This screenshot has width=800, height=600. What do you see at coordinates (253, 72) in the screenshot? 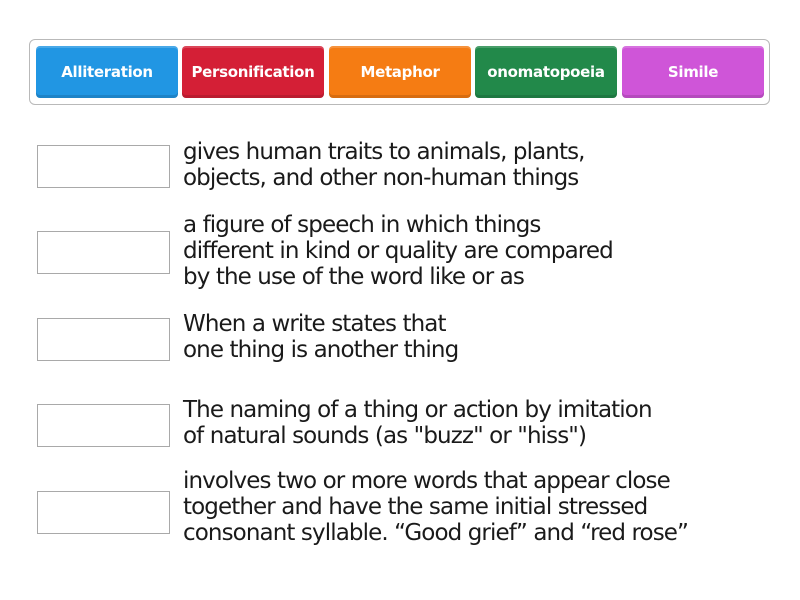
I see `tile-personification: Personification` at bounding box center [253, 72].